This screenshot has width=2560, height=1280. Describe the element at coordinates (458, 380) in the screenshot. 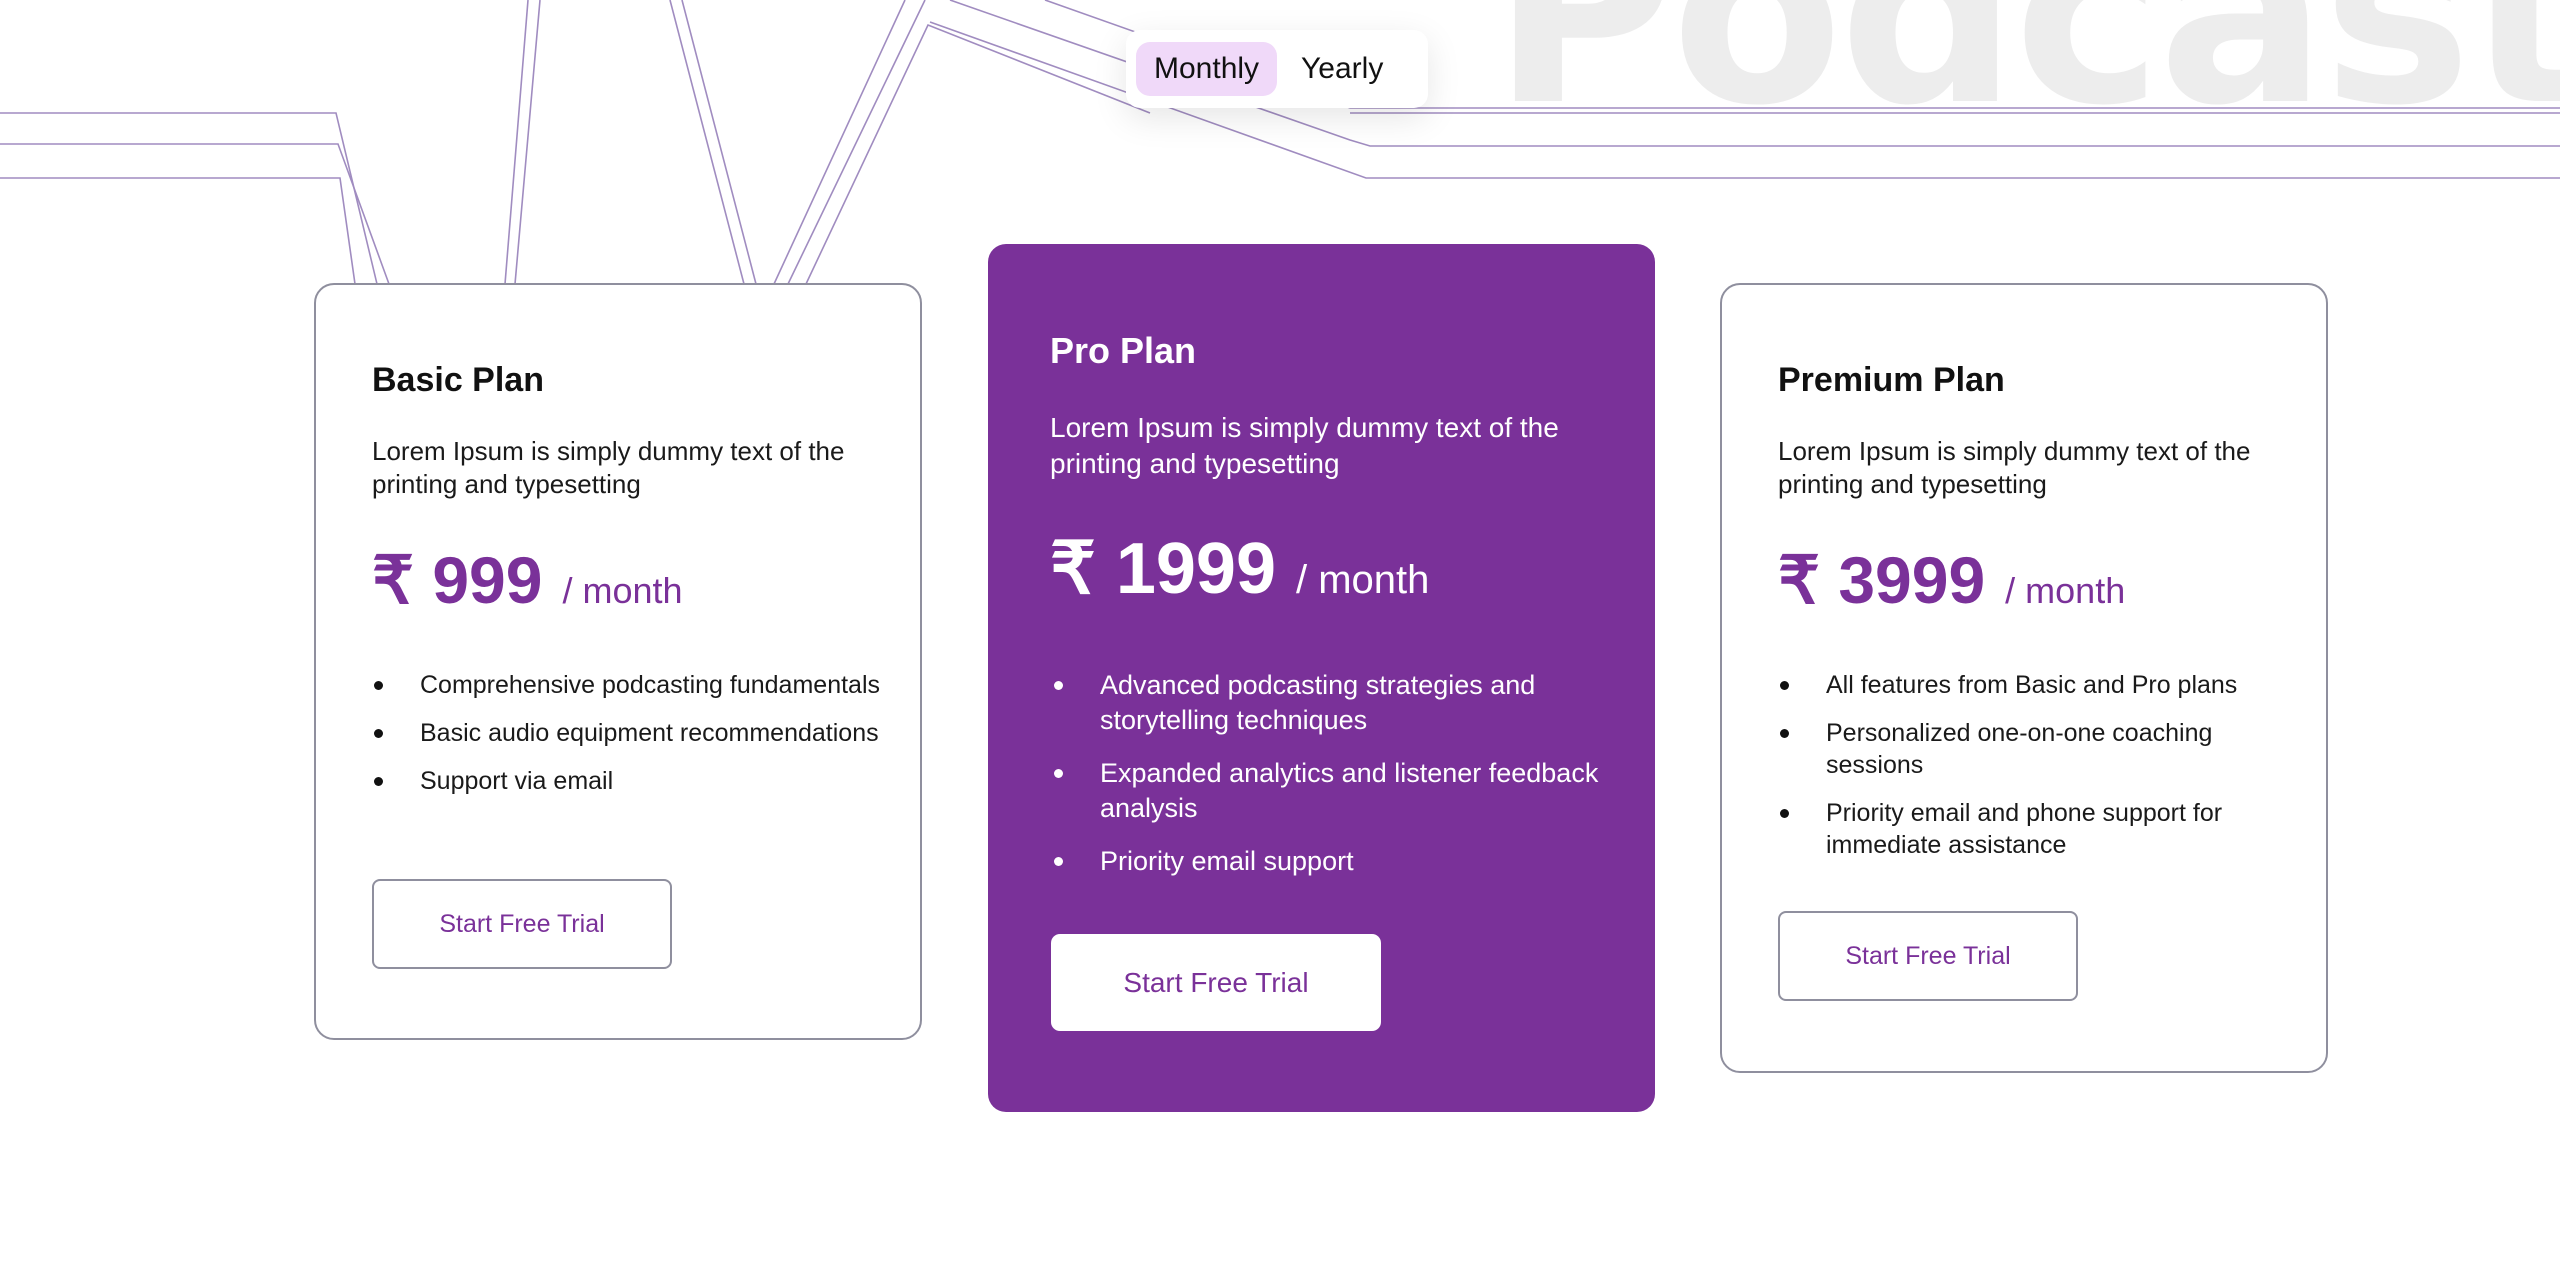

I see `plan-title: Basic Plan` at that location.